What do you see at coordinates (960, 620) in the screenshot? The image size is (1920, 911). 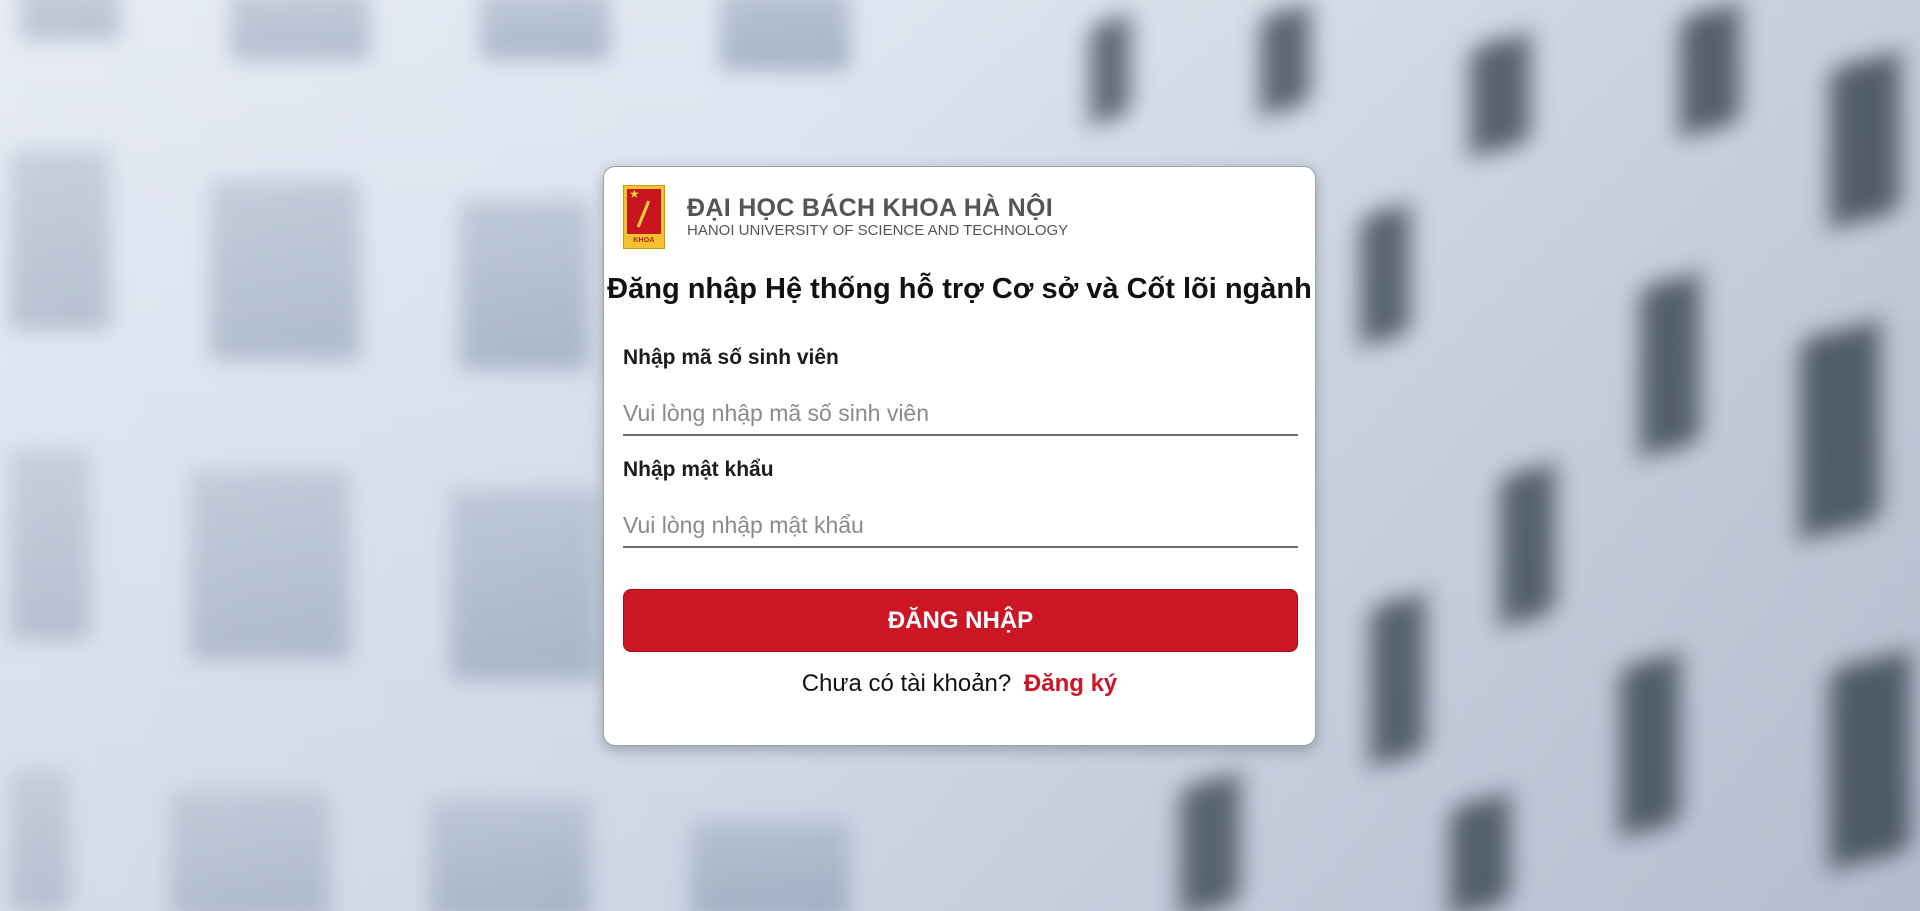 I see `login-button: ĐĂNG NHẬP` at bounding box center [960, 620].